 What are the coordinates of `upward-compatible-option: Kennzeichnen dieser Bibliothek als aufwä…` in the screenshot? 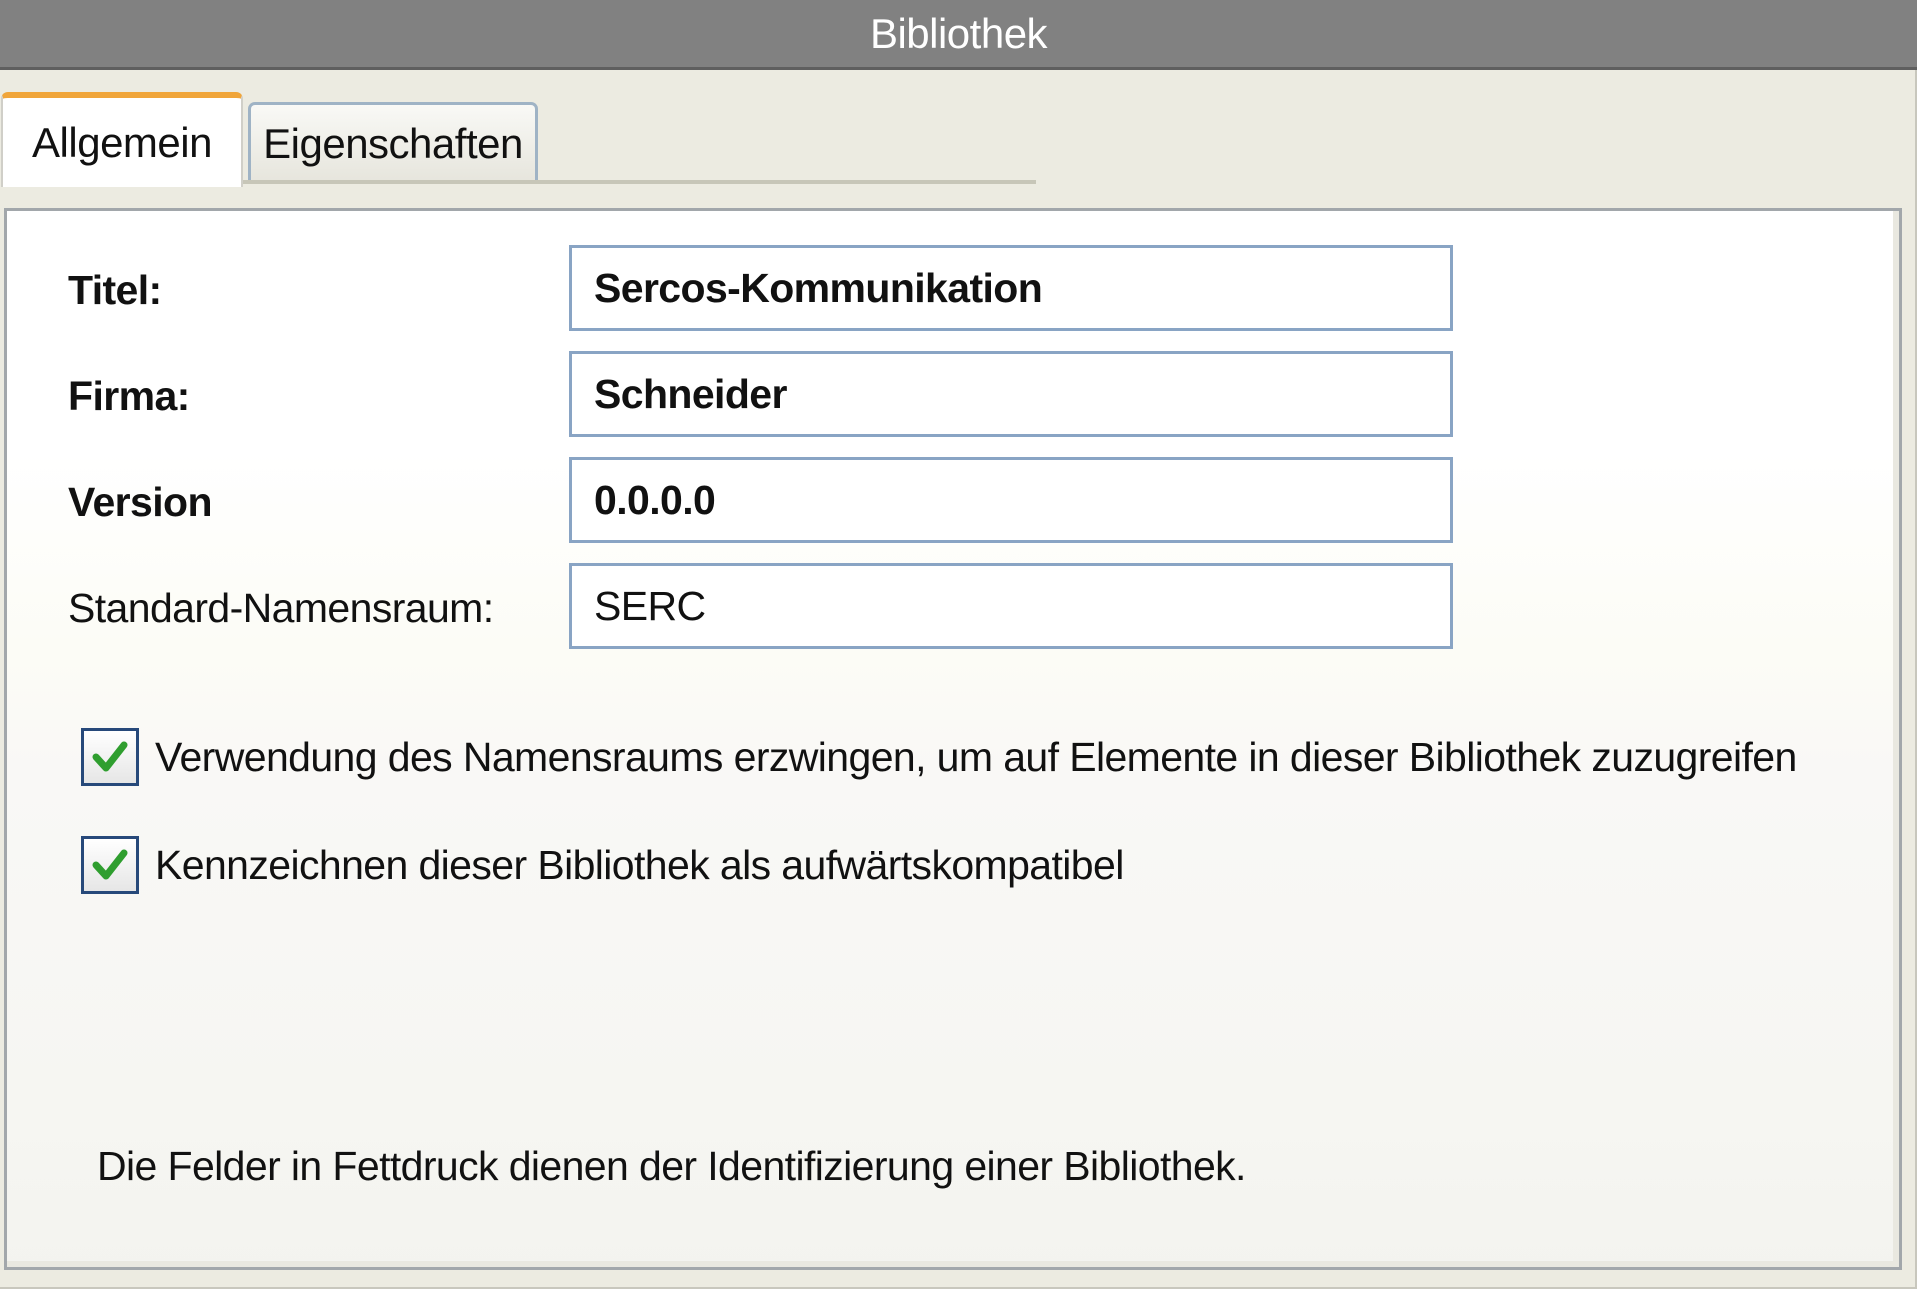 It's located at (602, 865).